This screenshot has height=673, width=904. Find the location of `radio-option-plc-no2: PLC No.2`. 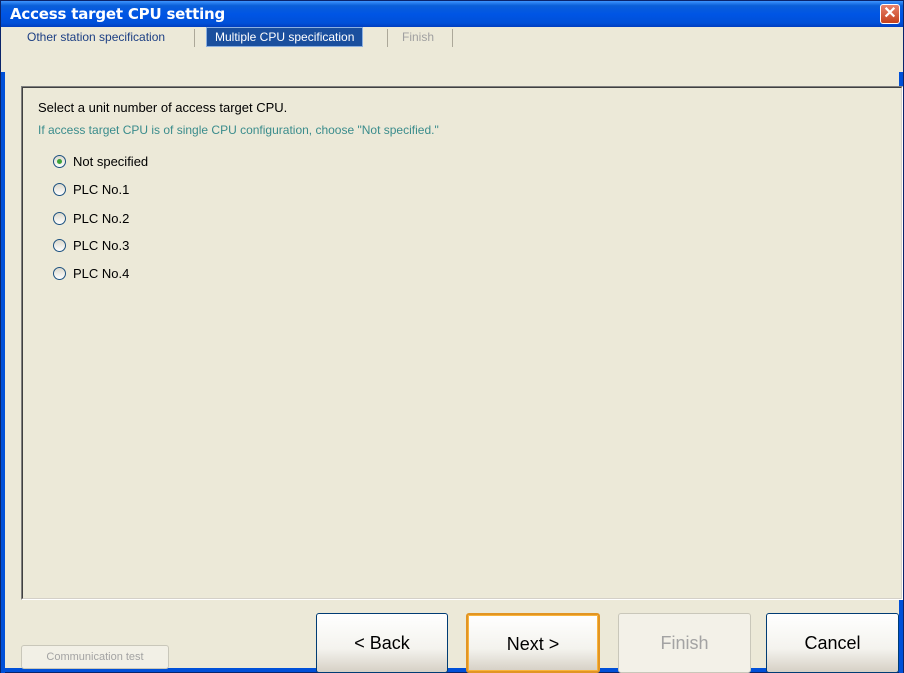

radio-option-plc-no2: PLC No.2 is located at coordinates (91, 218).